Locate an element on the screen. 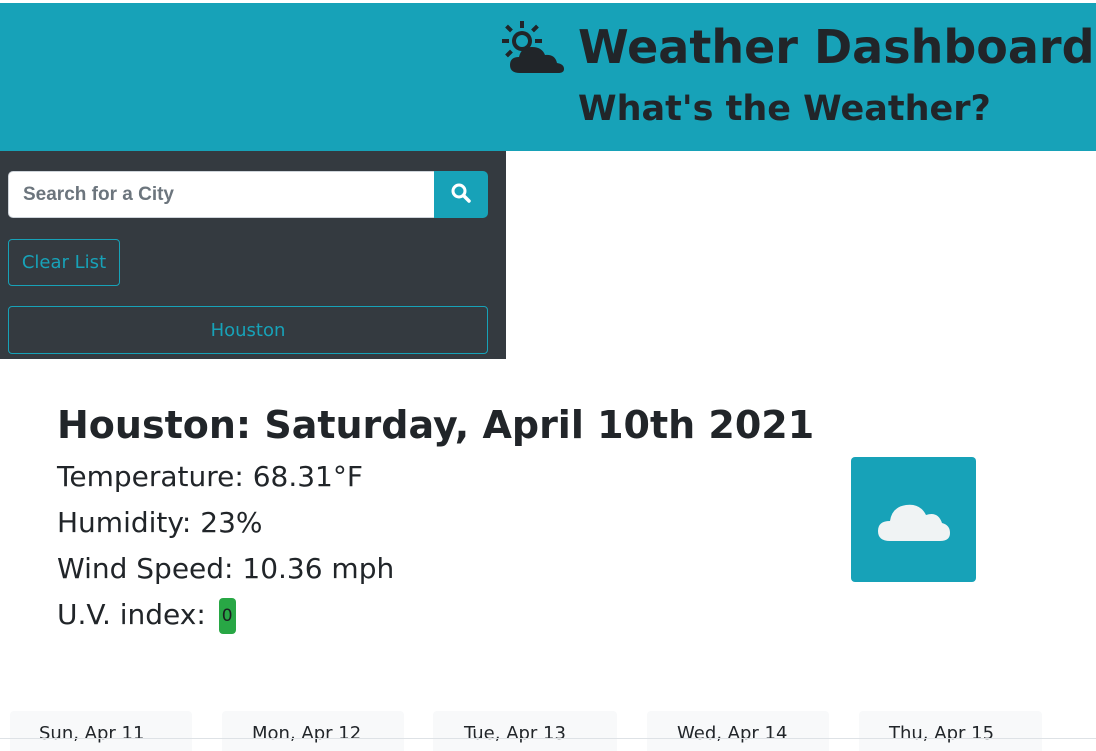 The height and width of the screenshot is (751, 1096). search-button is located at coordinates (461, 194).